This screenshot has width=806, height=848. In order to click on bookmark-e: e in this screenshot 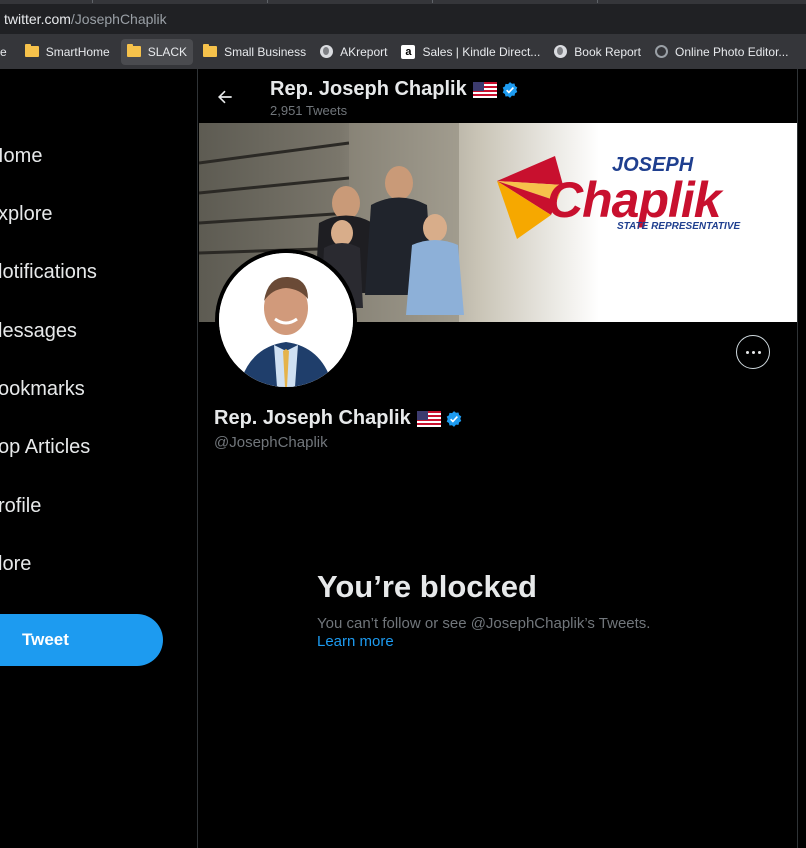, I will do `click(6, 52)`.